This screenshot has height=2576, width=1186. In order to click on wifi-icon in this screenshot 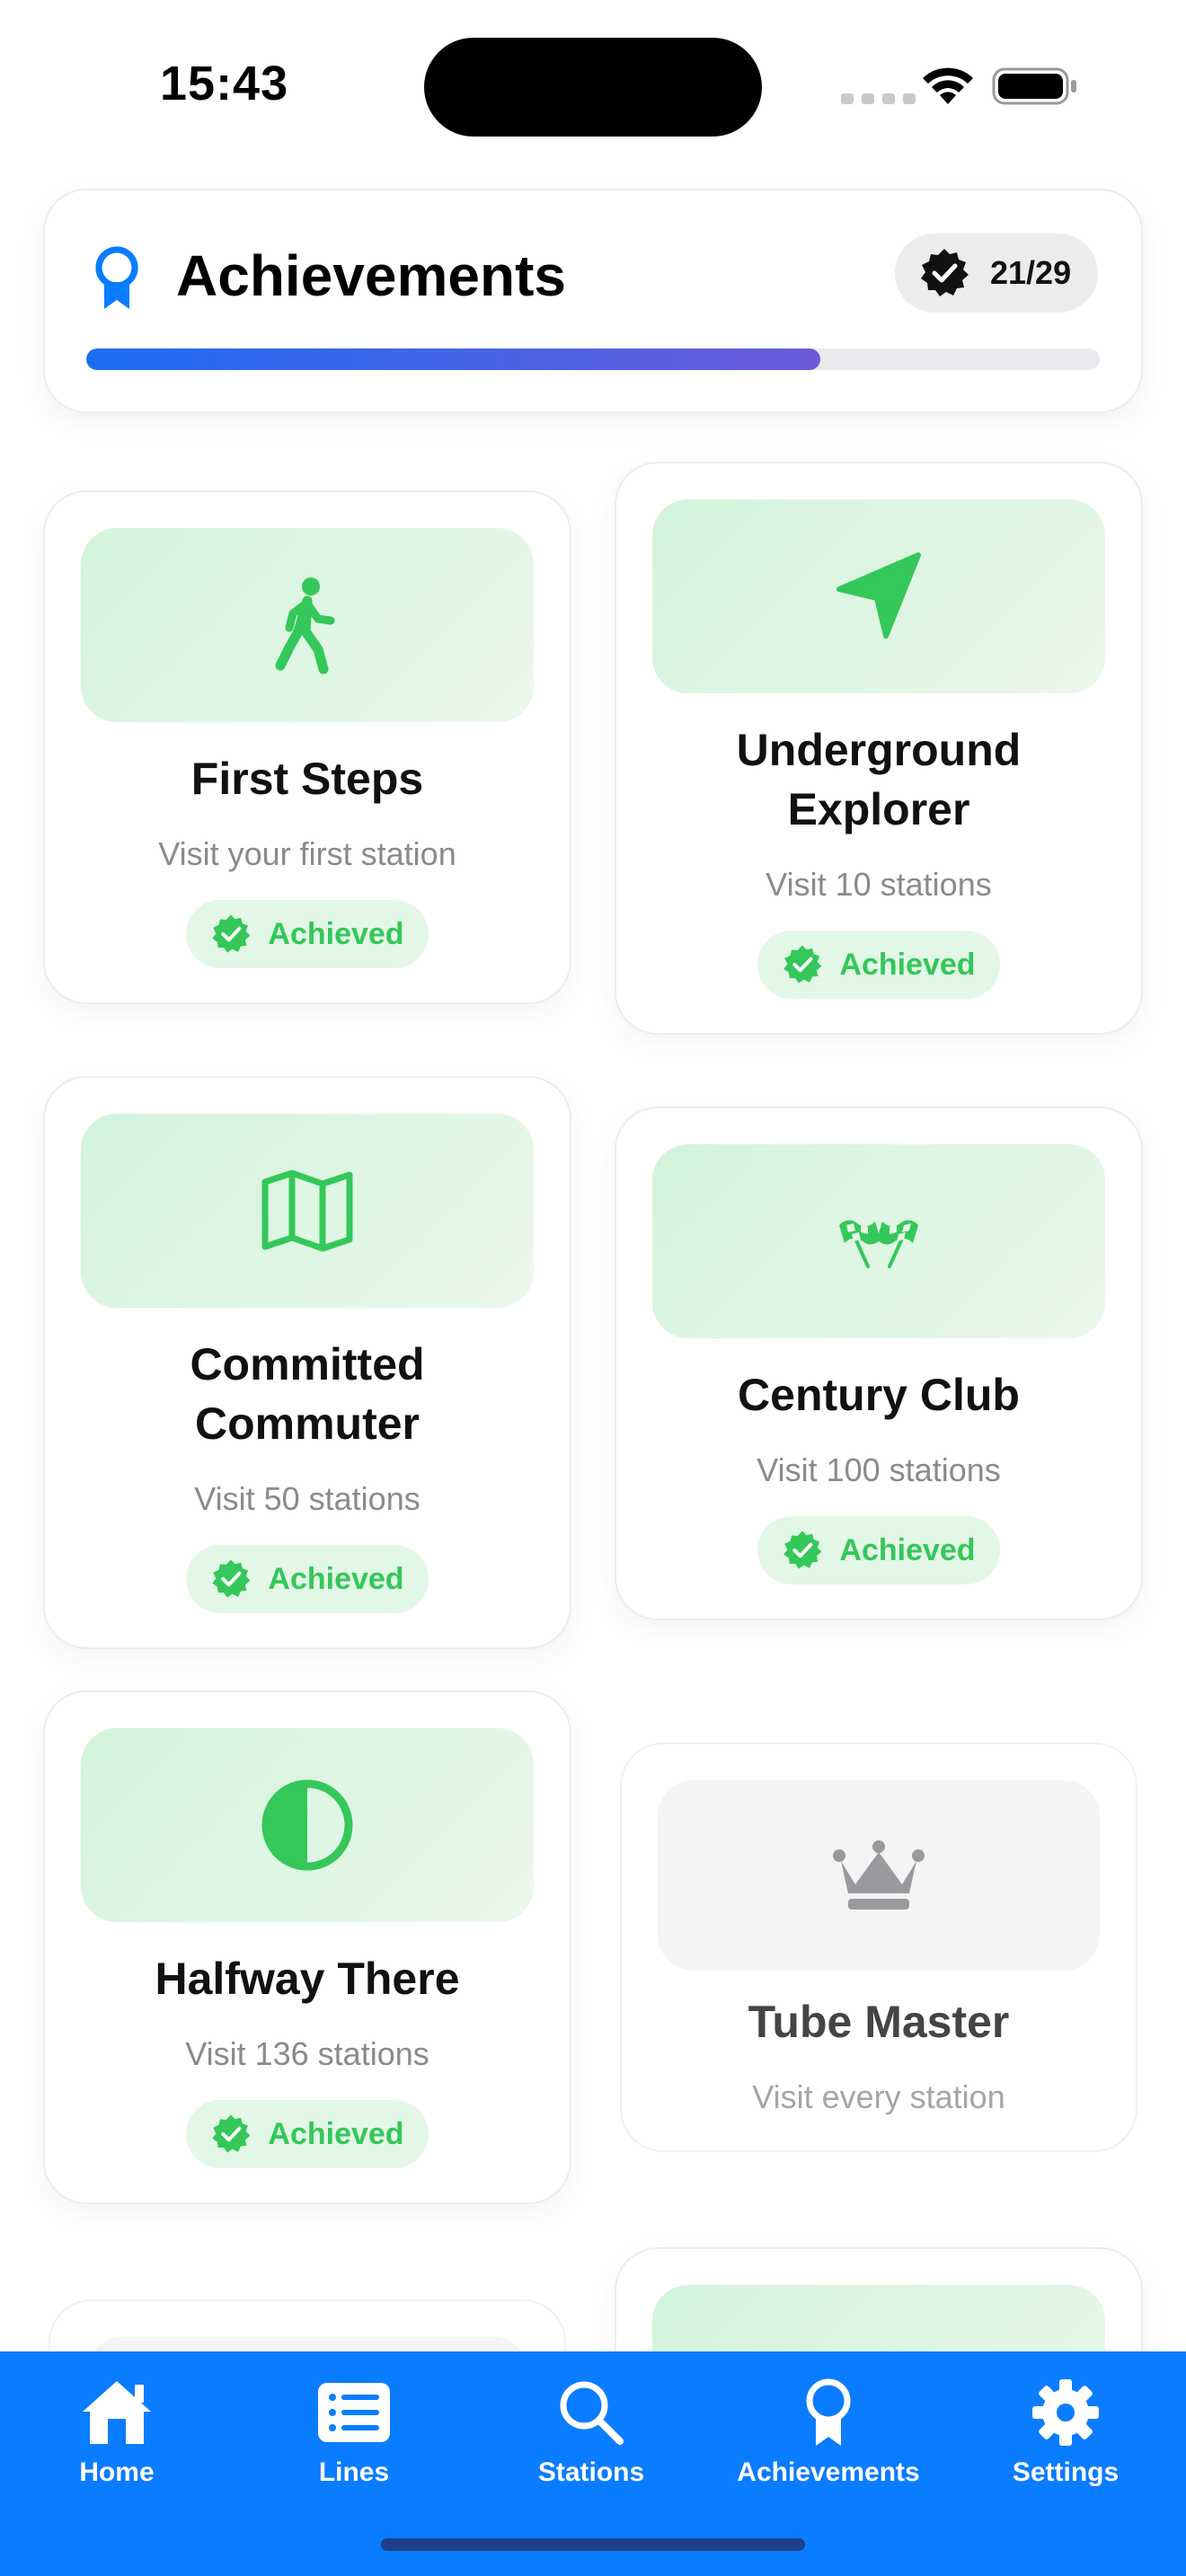, I will do `click(948, 85)`.